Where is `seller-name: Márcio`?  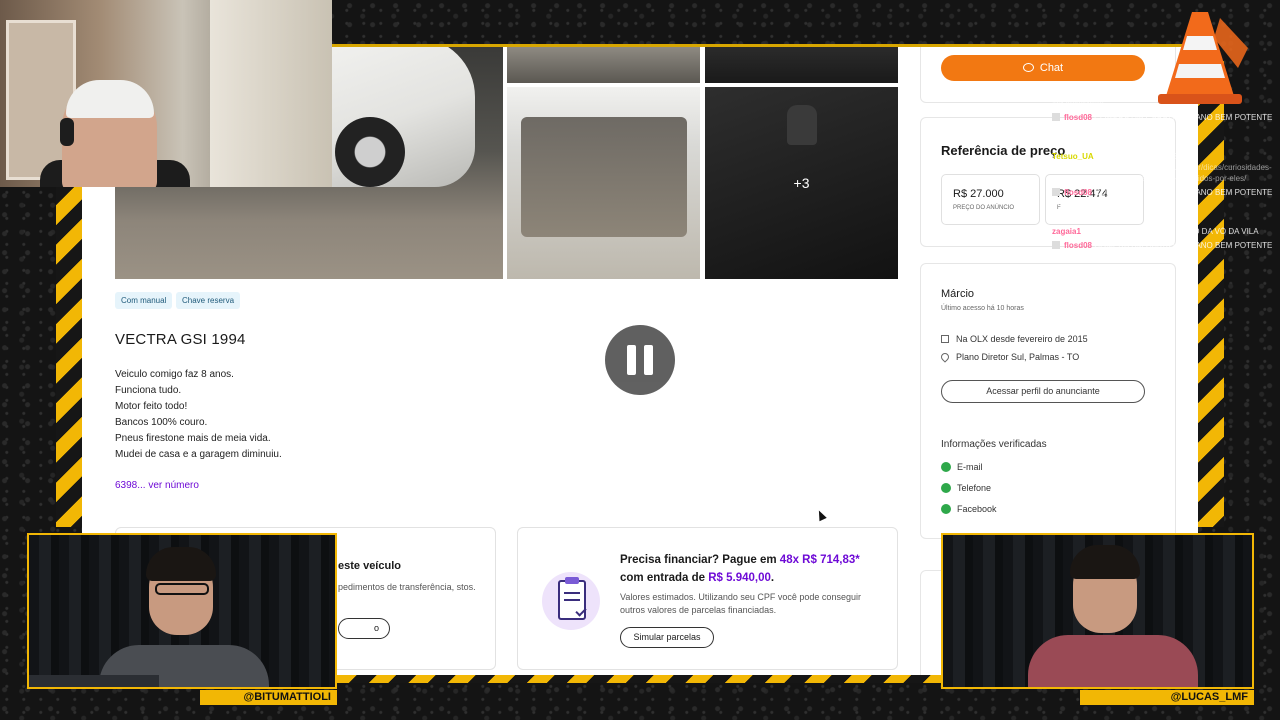
seller-name: Márcio is located at coordinates (958, 294).